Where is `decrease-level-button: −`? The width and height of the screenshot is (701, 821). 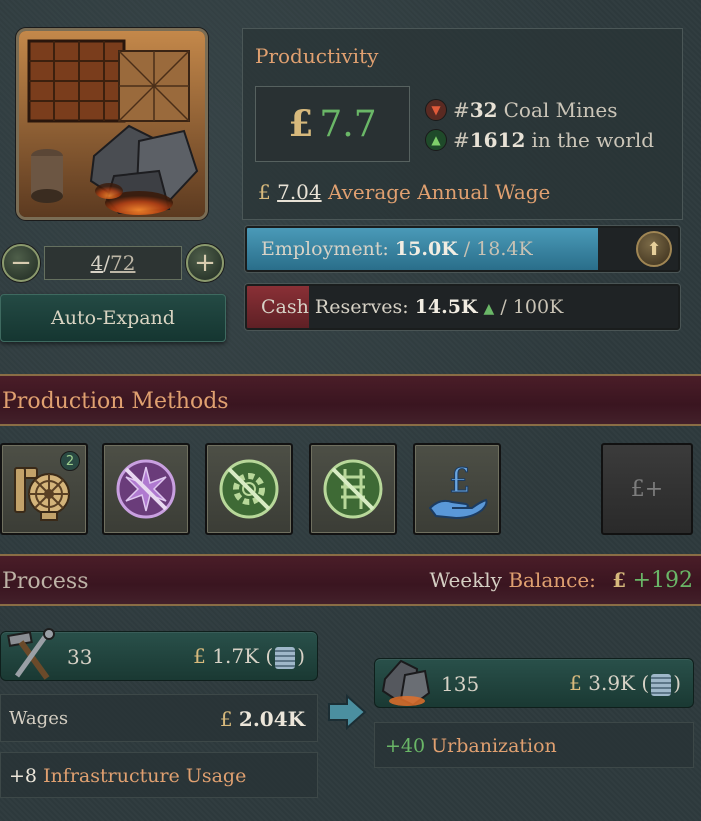 decrease-level-button: − is located at coordinates (21, 263).